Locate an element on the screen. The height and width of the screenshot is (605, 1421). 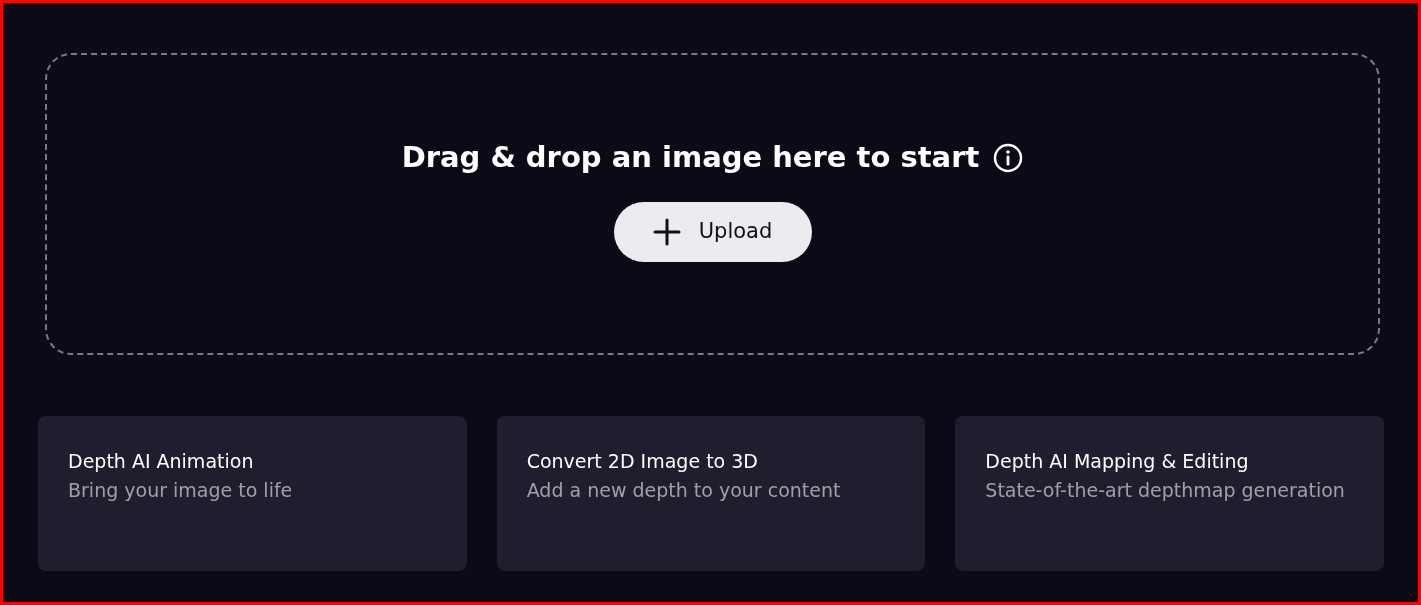
card-title: Depth AI Mapping & Editing is located at coordinates (1117, 461).